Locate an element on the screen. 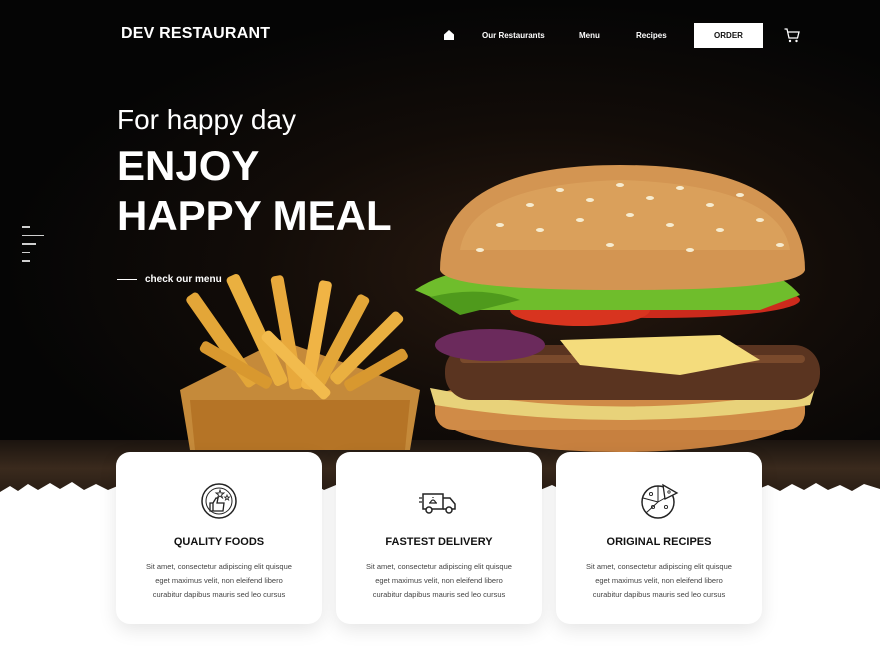  hero-headline: ENJOY HAPPY MEAL is located at coordinates (254, 191).